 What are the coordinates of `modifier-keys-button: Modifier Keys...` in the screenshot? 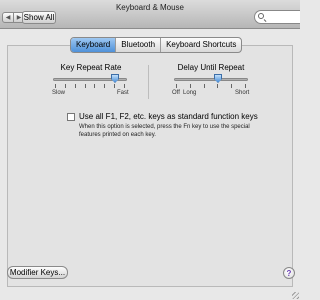 It's located at (37, 272).